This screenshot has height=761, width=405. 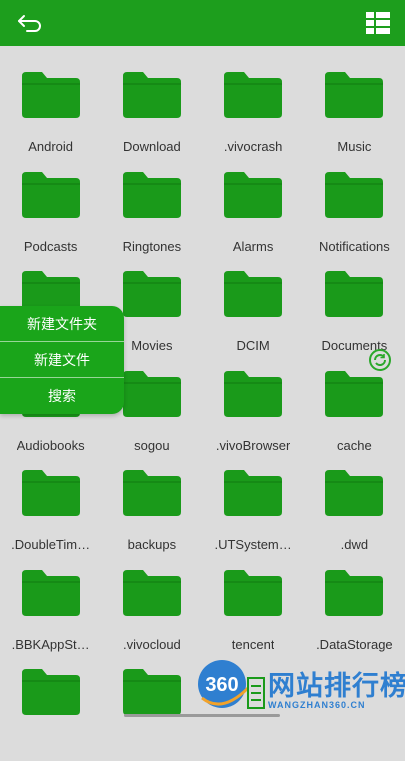 I want to click on folder-label: Podcasts, so click(x=50, y=246).